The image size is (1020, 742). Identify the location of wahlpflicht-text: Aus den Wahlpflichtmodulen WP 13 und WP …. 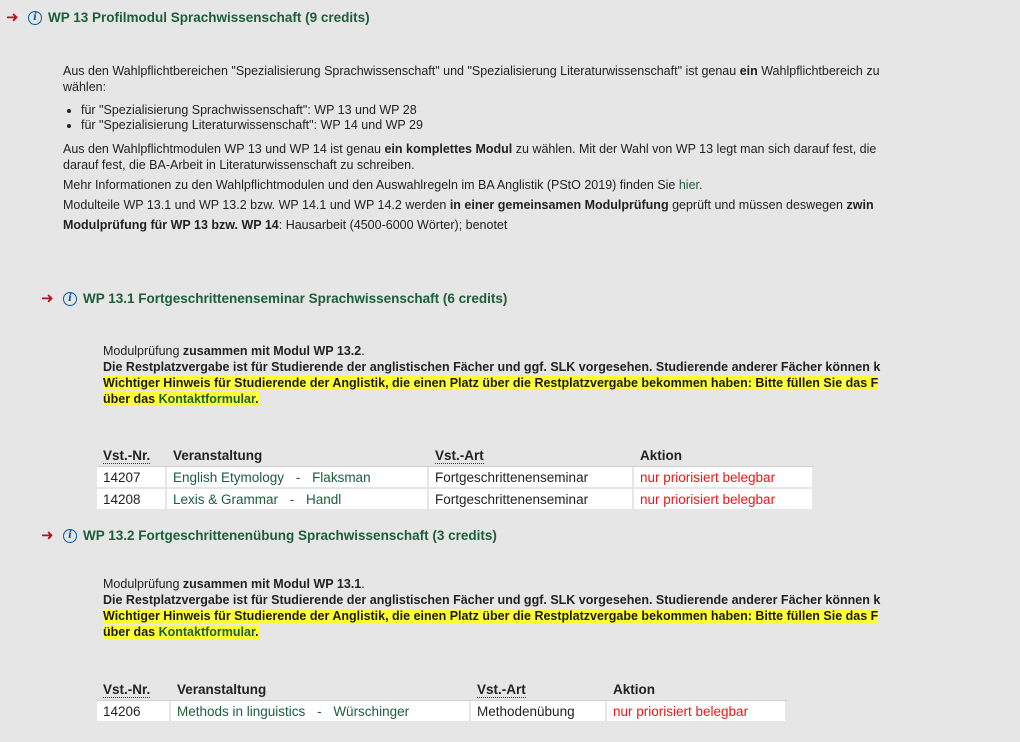
(470, 149).